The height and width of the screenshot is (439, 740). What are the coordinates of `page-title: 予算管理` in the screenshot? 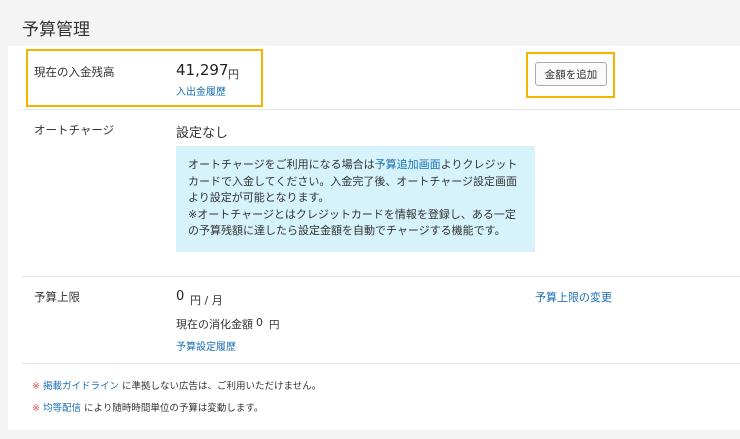 It's located at (56, 30).